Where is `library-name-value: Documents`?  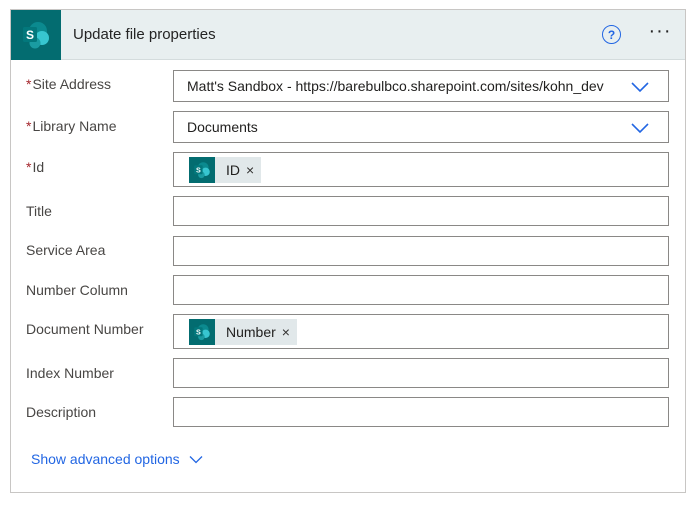 library-name-value: Documents is located at coordinates (222, 127).